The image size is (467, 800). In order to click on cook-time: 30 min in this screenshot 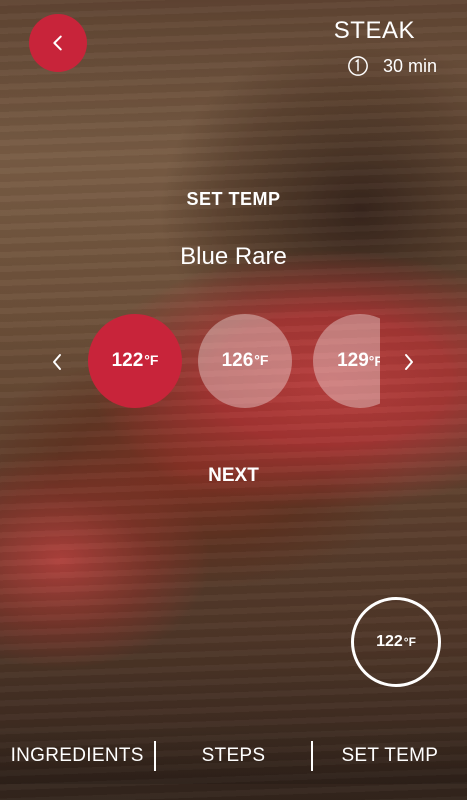, I will do `click(392, 66)`.